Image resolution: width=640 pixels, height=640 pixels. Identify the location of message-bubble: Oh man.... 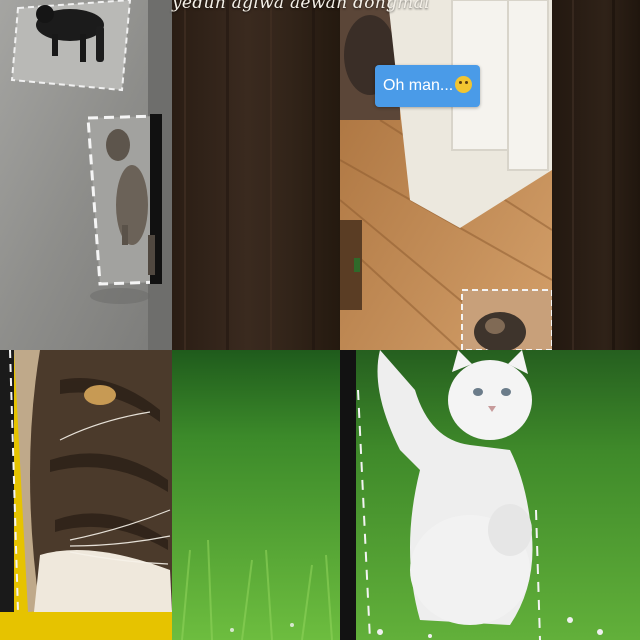
(428, 86).